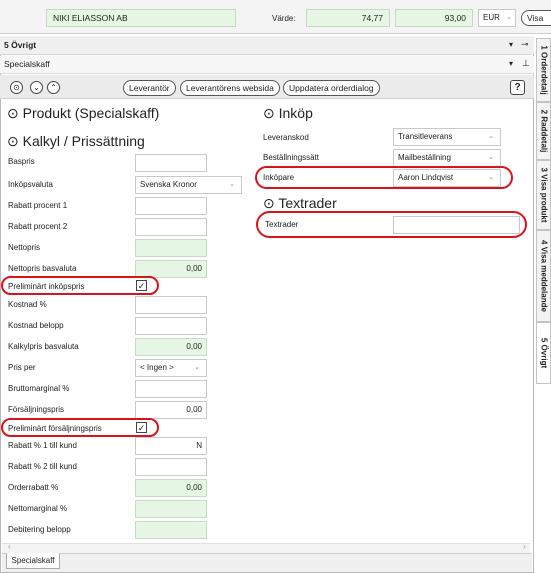 The height and width of the screenshot is (573, 551). Describe the element at coordinates (543, 70) in the screenshot. I see `sidetab-orderdetalj: 1 Orderdetalj` at that location.